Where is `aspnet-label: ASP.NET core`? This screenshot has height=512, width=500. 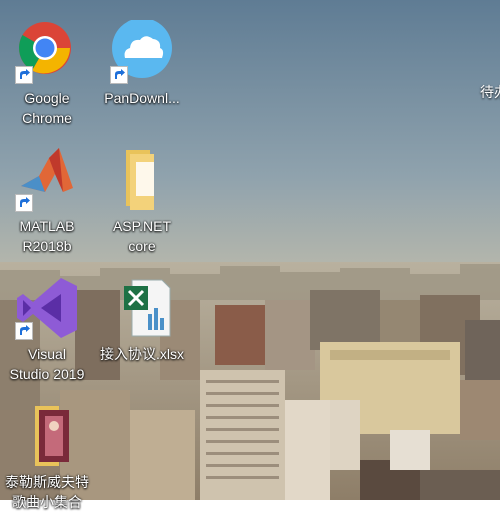 aspnet-label: ASP.NET core is located at coordinates (142, 236).